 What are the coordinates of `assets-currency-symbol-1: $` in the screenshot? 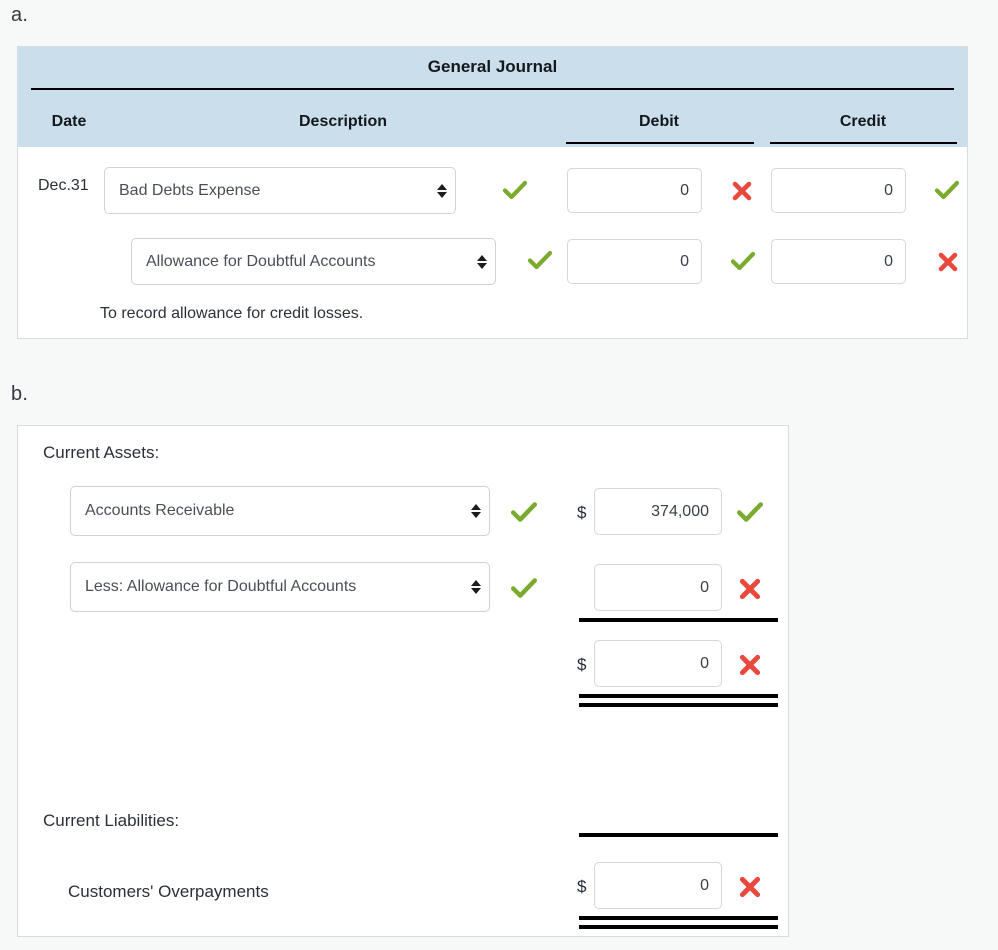 It's located at (582, 512).